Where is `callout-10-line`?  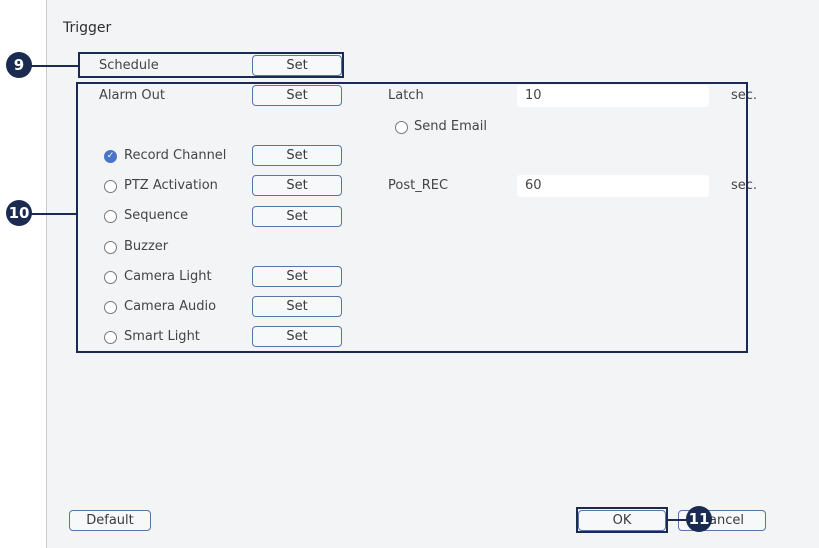 callout-10-line is located at coordinates (53, 214).